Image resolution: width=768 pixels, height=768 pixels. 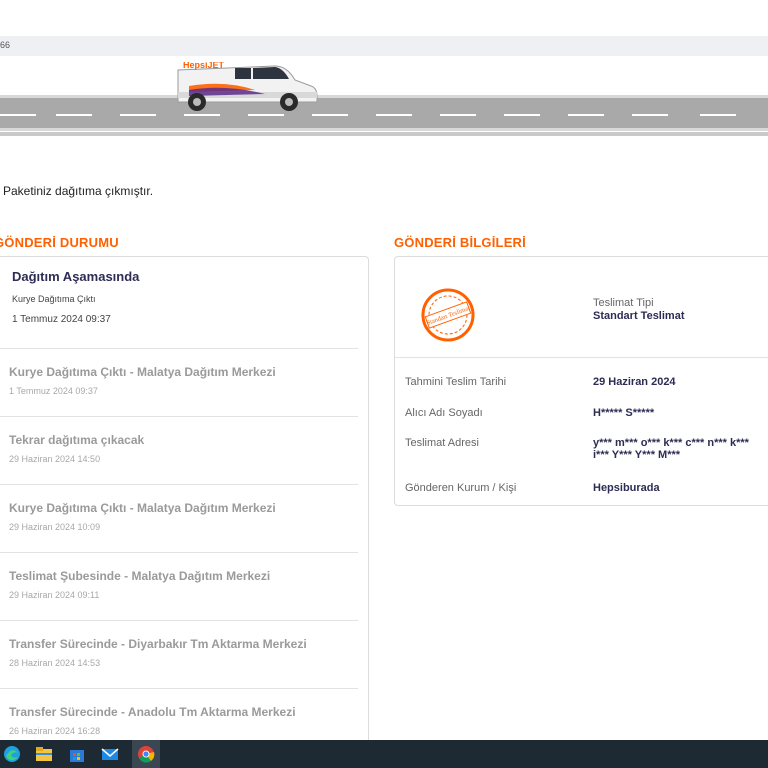 What do you see at coordinates (581, 357) in the screenshot?
I see `divider` at bounding box center [581, 357].